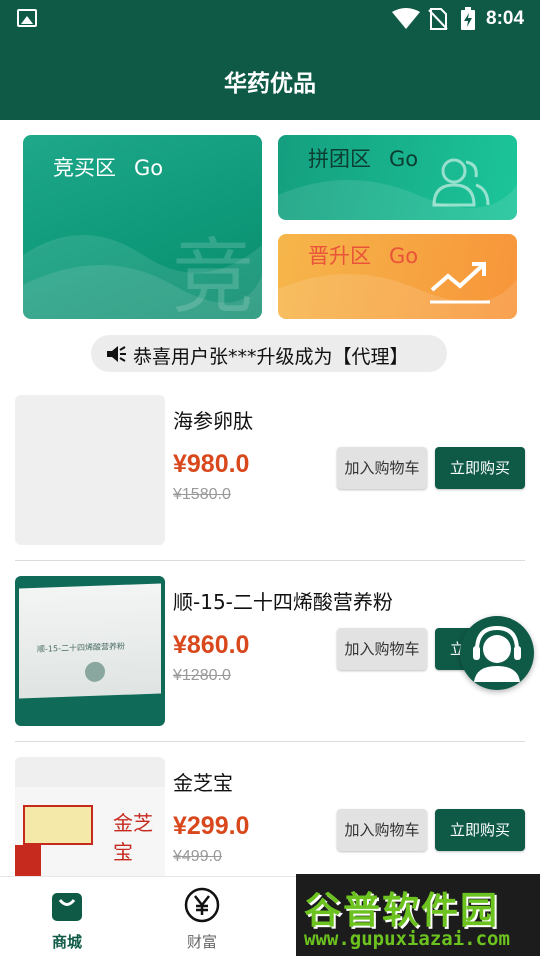 The image size is (540, 960). I want to click on status-bar: 8:04, so click(270, 19).